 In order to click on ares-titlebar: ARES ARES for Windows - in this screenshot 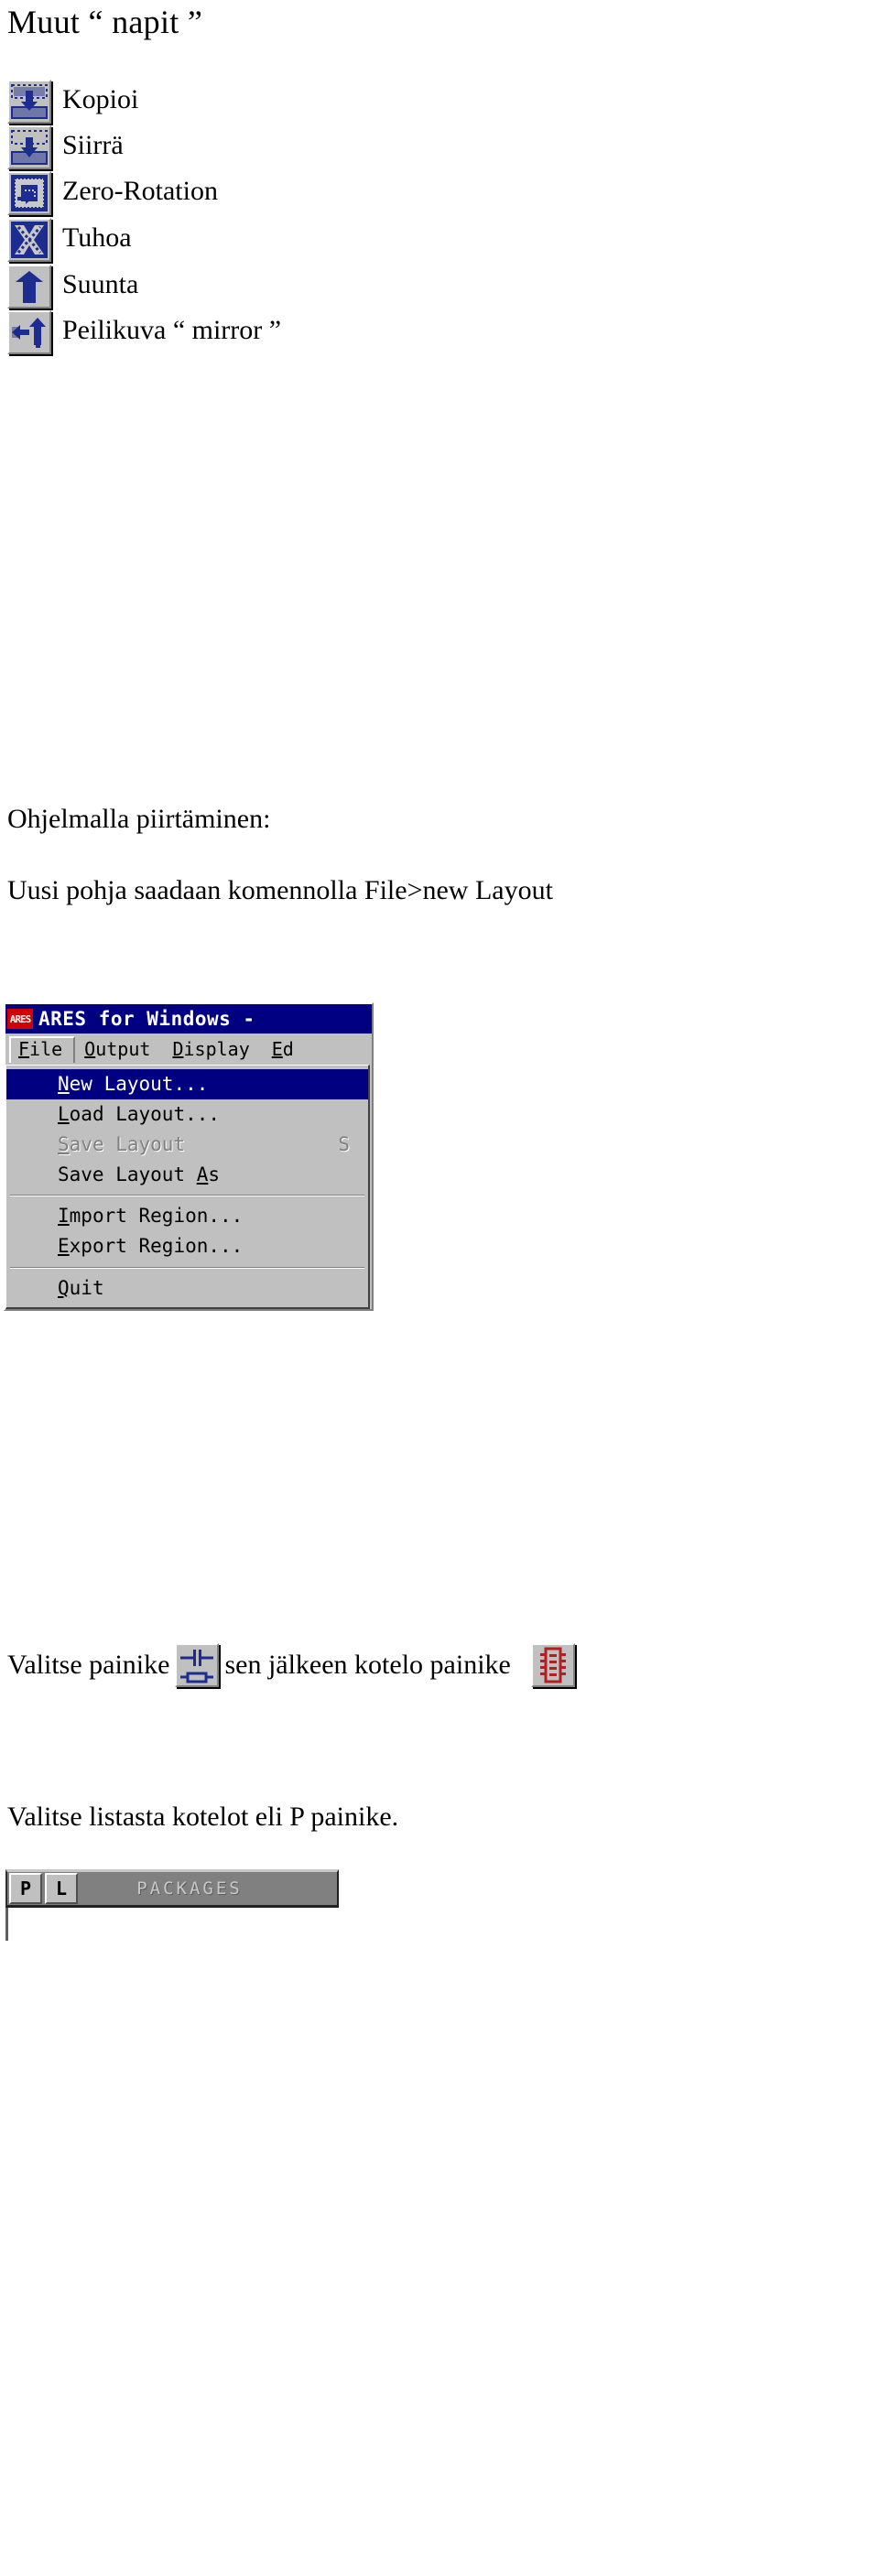, I will do `click(188, 1019)`.